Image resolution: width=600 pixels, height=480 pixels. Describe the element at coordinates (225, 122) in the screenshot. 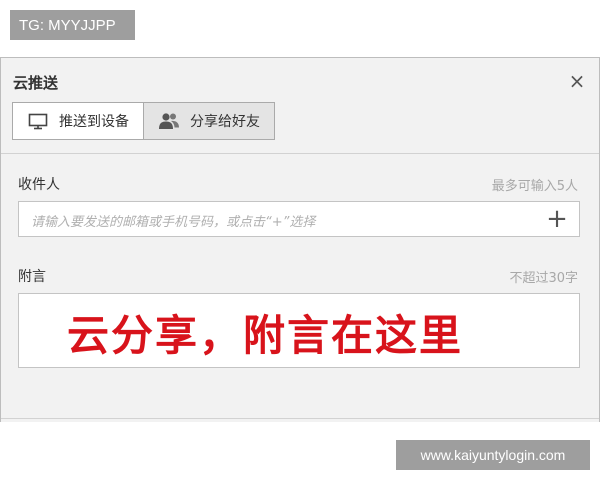

I see `tab-label: 分享给好友` at that location.